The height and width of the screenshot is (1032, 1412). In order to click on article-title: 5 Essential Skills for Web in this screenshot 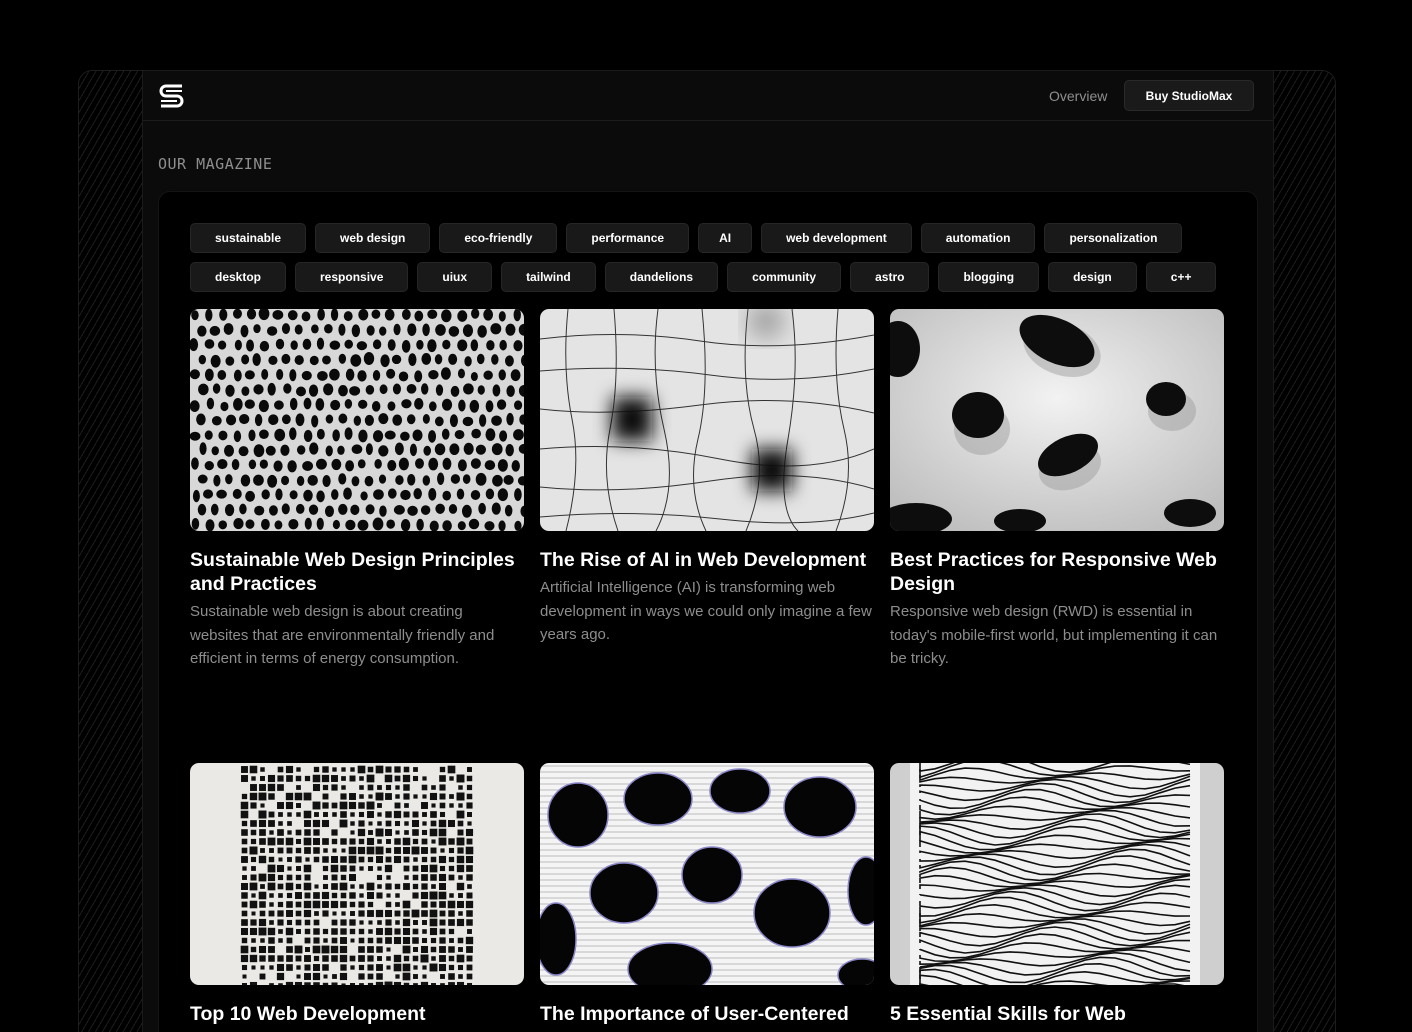, I will do `click(1057, 1014)`.